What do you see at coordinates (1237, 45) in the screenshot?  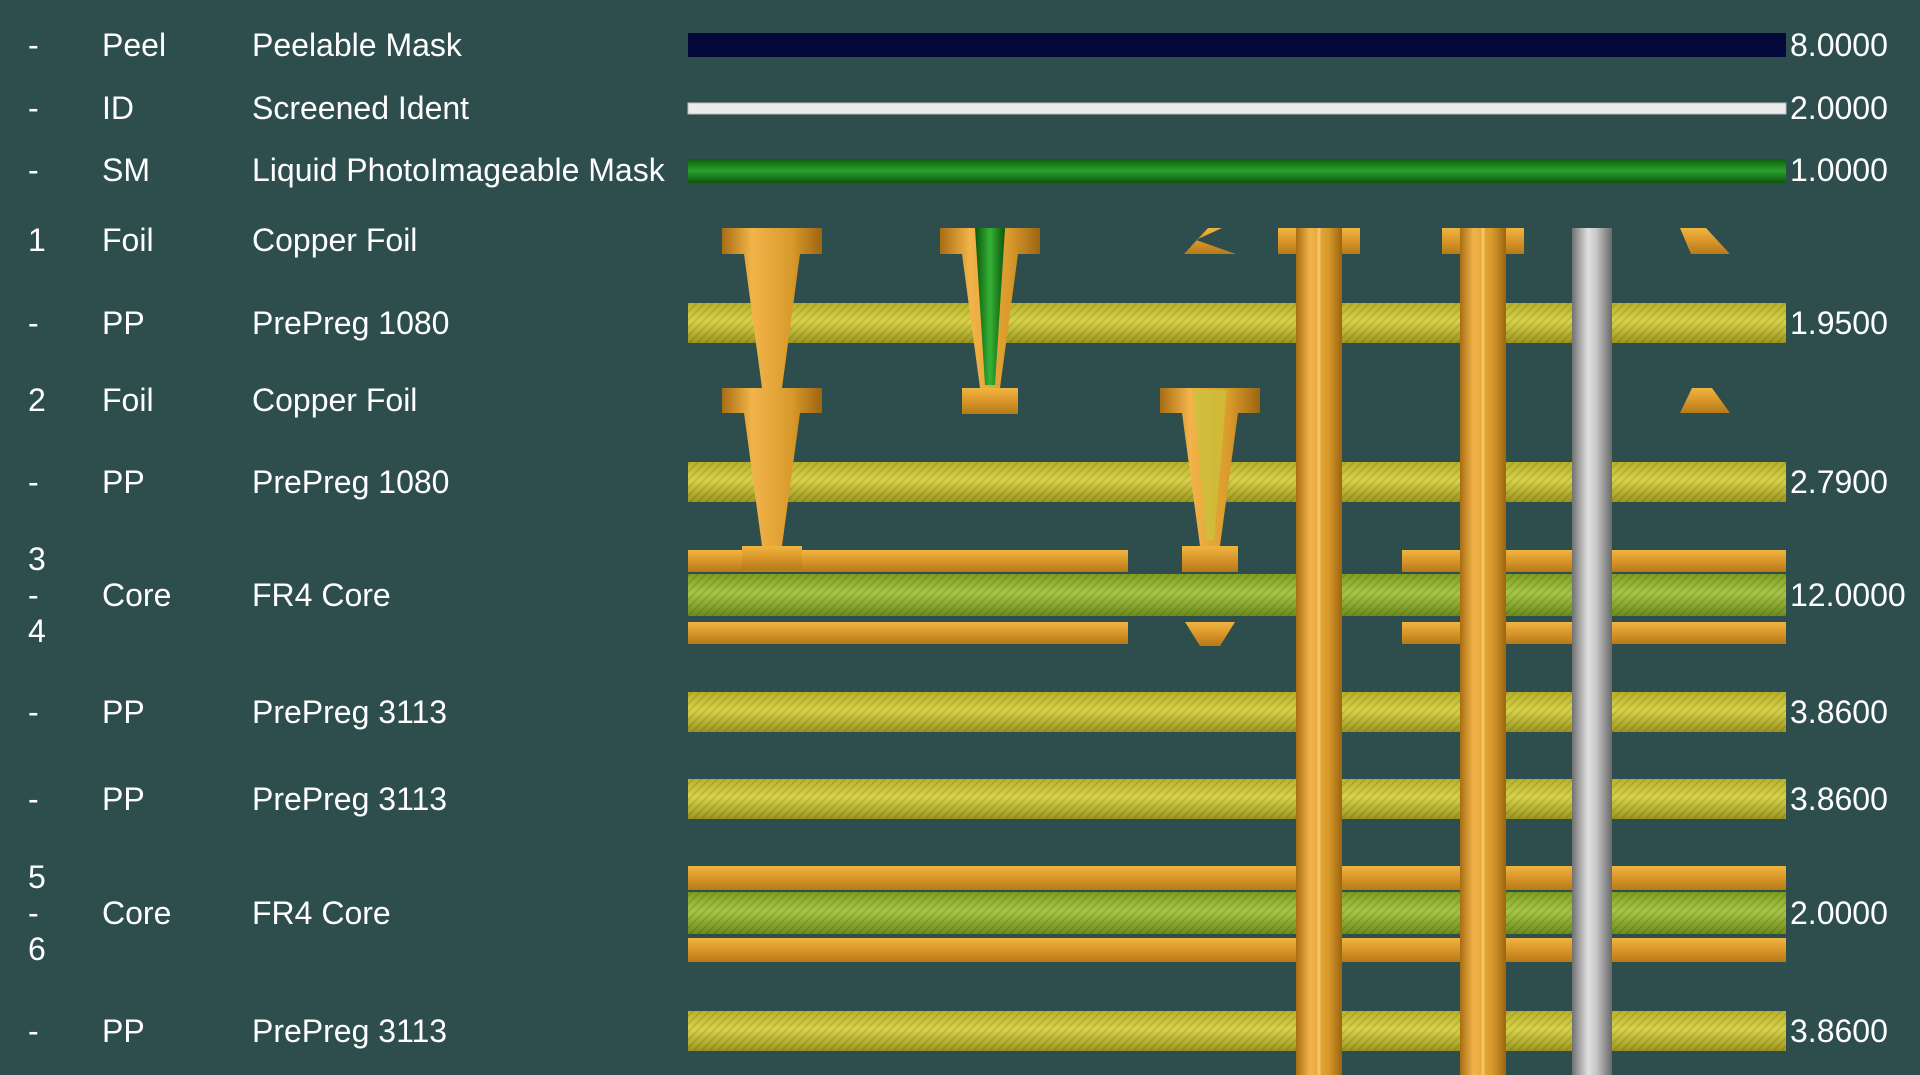 I see `peelable-mask-layer` at bounding box center [1237, 45].